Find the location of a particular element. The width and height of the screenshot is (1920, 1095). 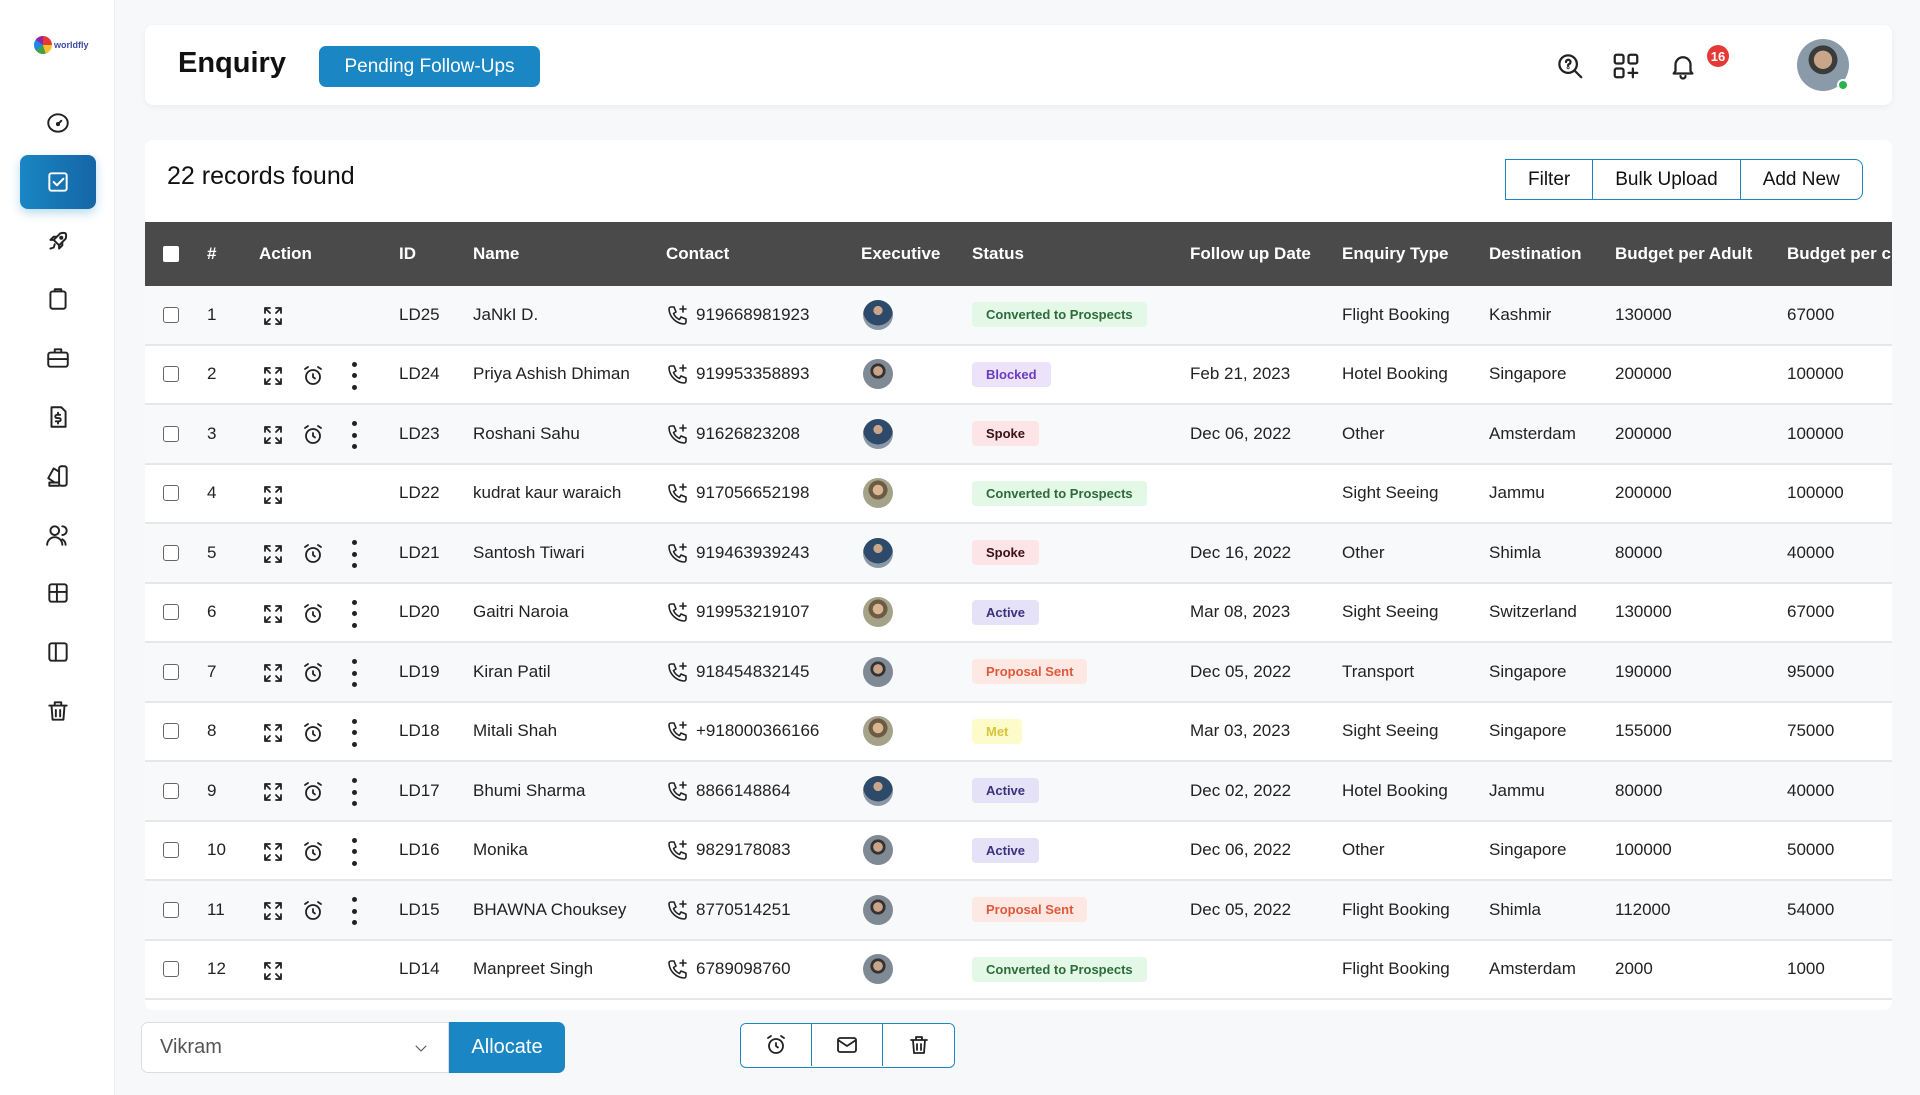

sidebar-item-users is located at coordinates (58, 535).